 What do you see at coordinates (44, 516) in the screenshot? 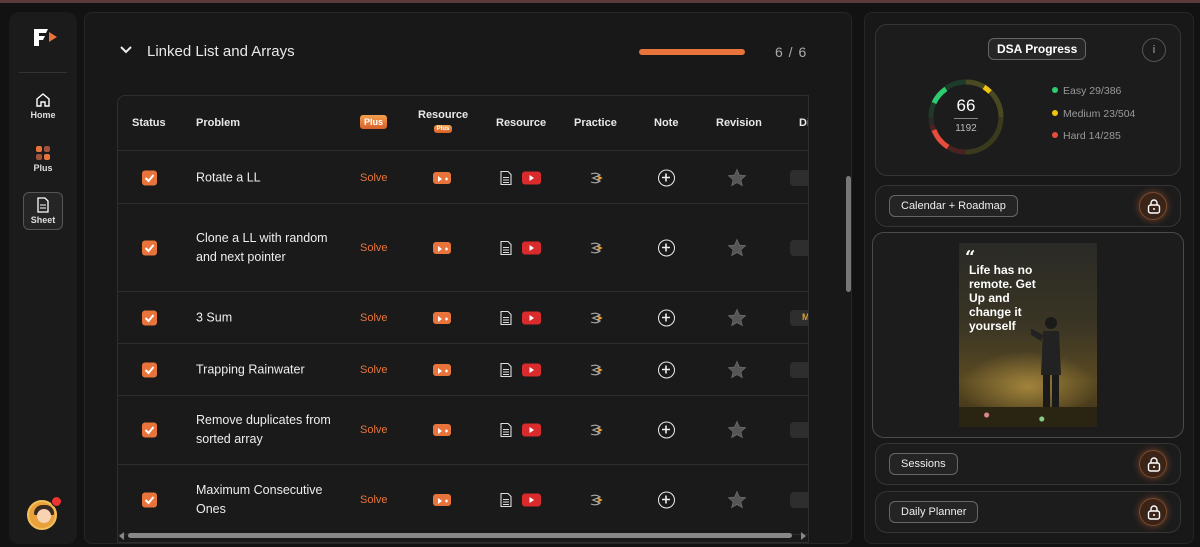
I see `avatar-face` at bounding box center [44, 516].